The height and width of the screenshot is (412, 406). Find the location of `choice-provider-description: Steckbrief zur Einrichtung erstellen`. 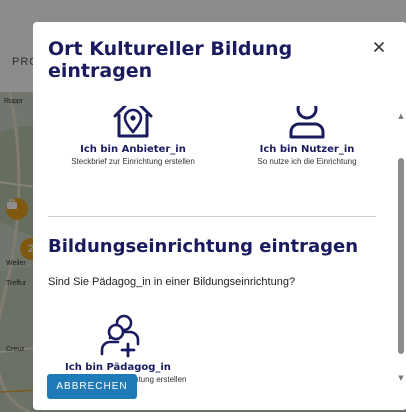

choice-provider-description: Steckbrief zur Einrichtung erstellen is located at coordinates (133, 161).